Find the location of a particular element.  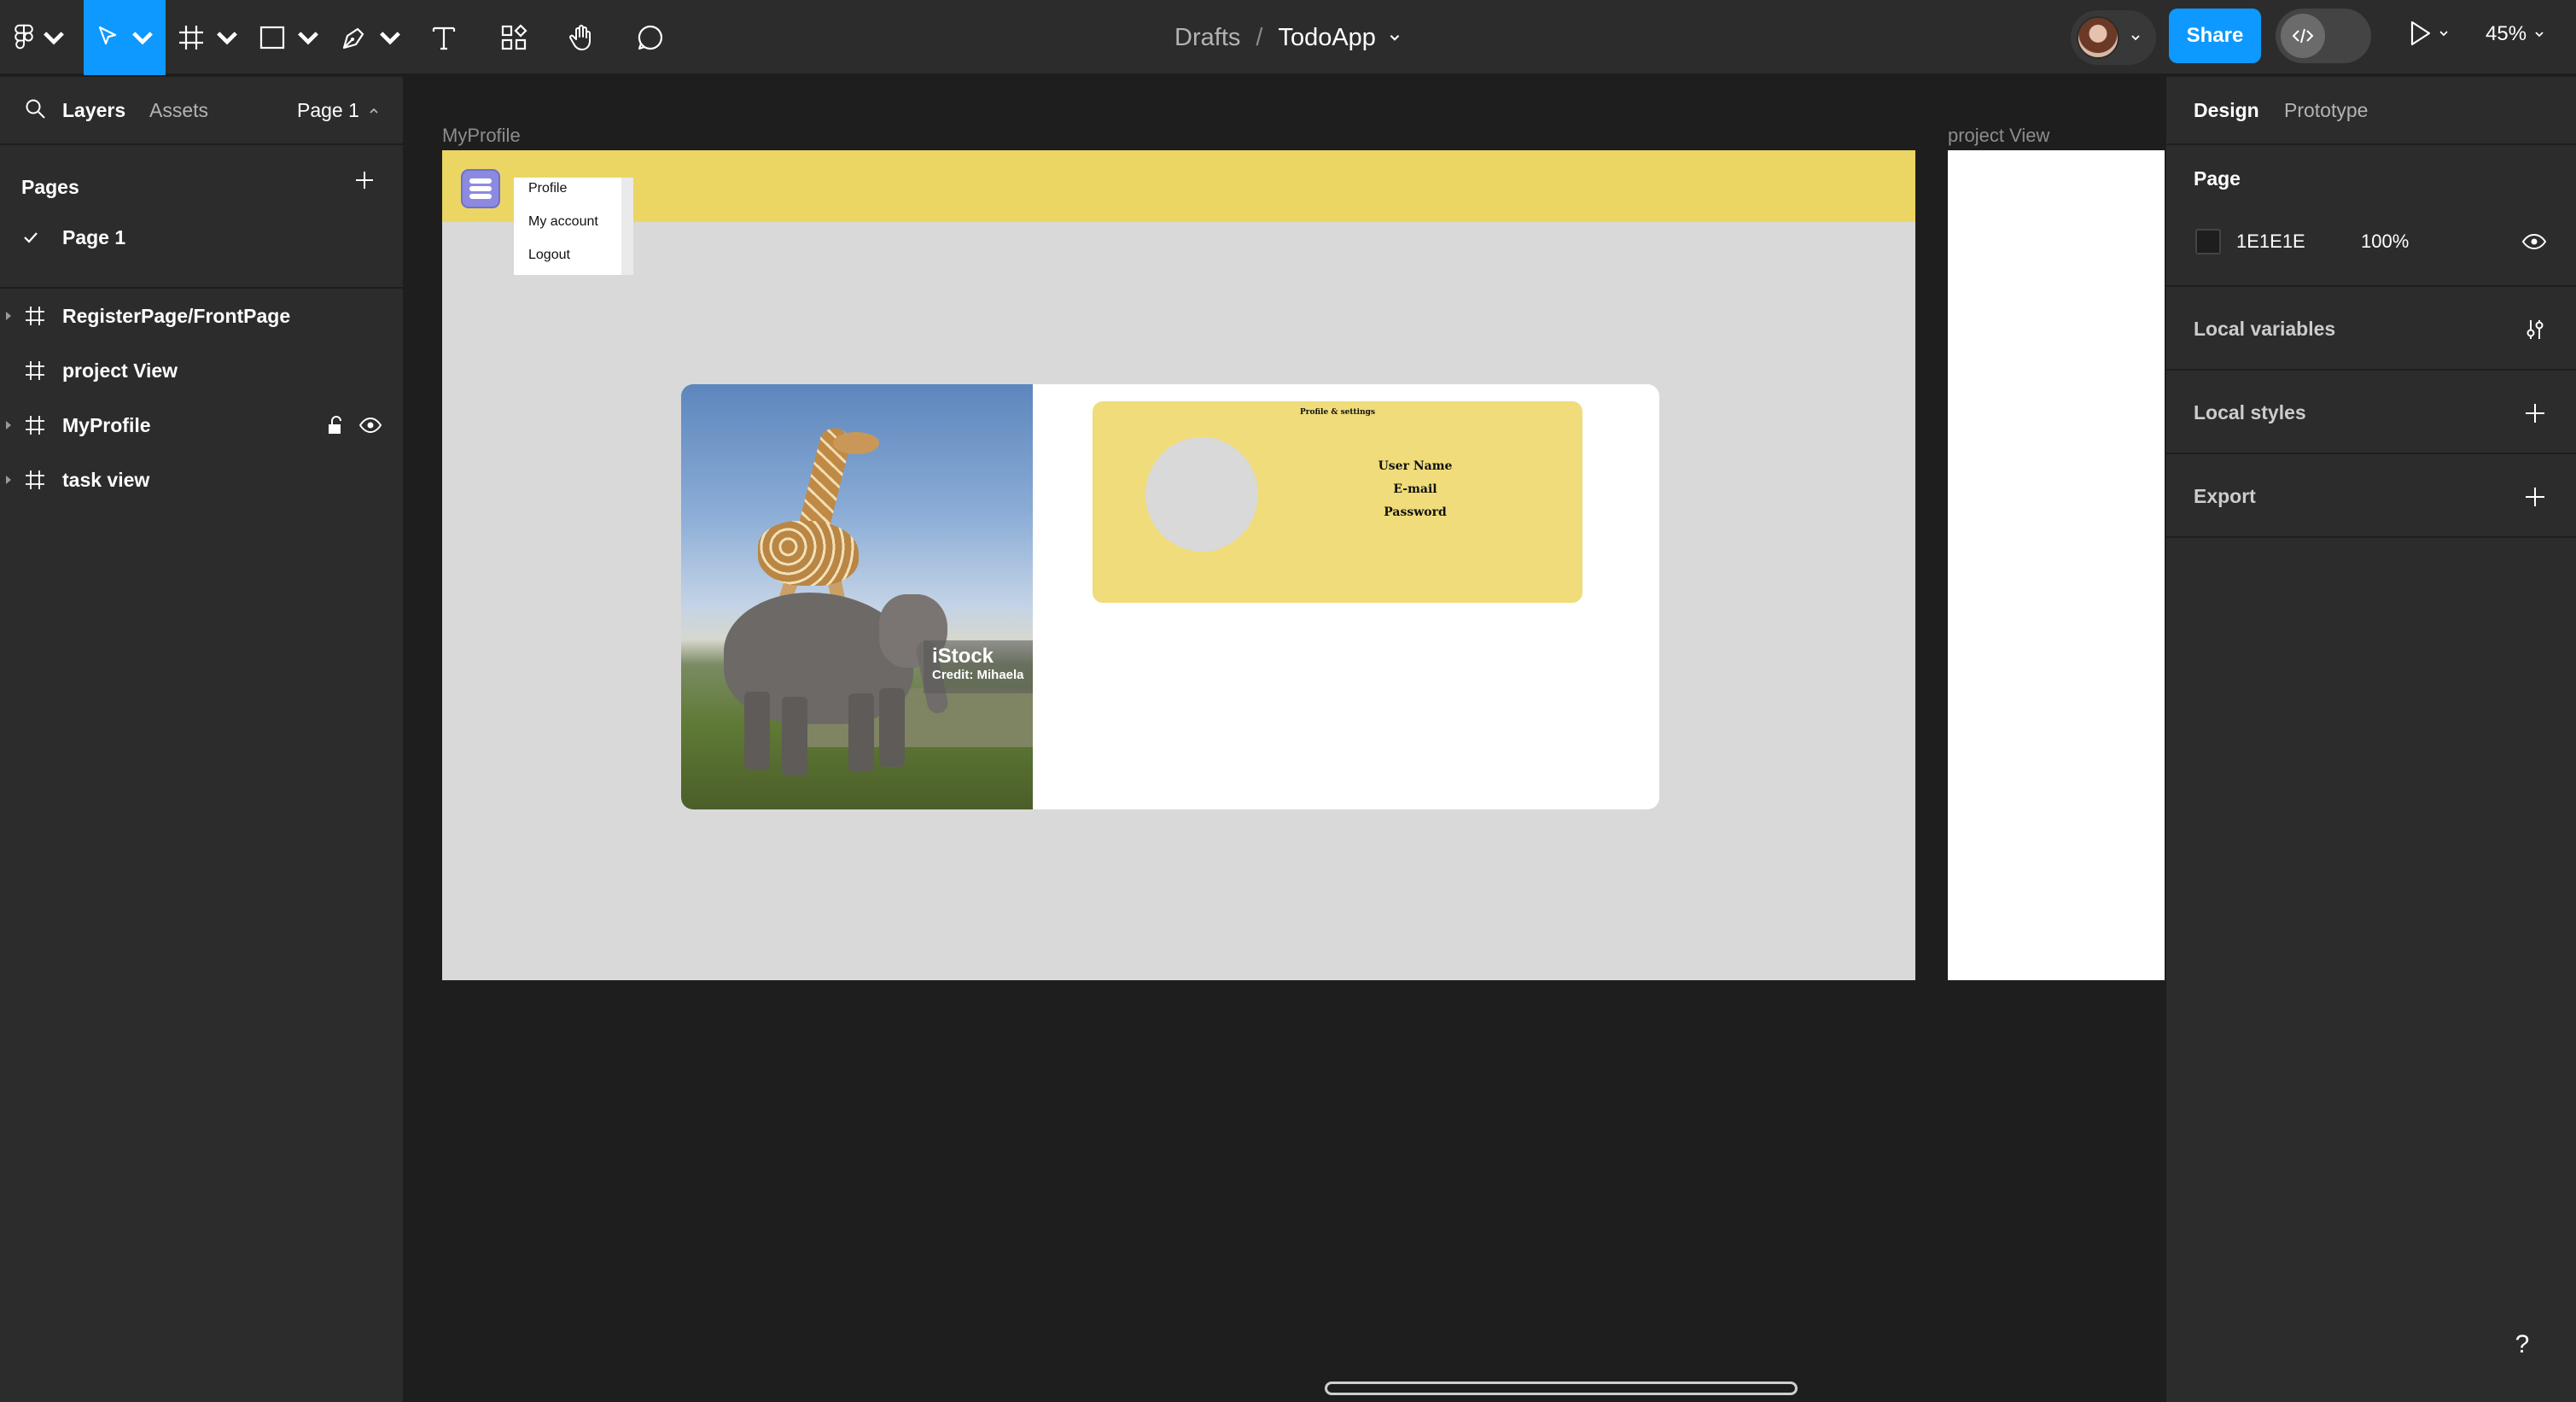

local-styles-section: Local styles is located at coordinates (2371, 413).